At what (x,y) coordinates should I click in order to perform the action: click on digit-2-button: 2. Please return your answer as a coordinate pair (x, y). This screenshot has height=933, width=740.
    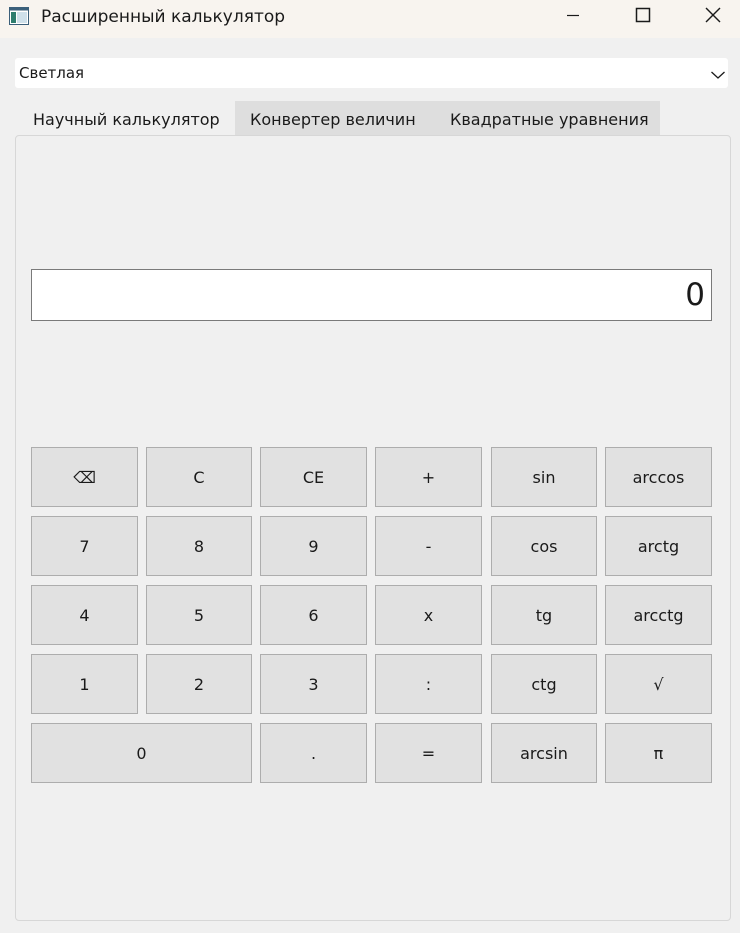
    Looking at the image, I should click on (199, 684).